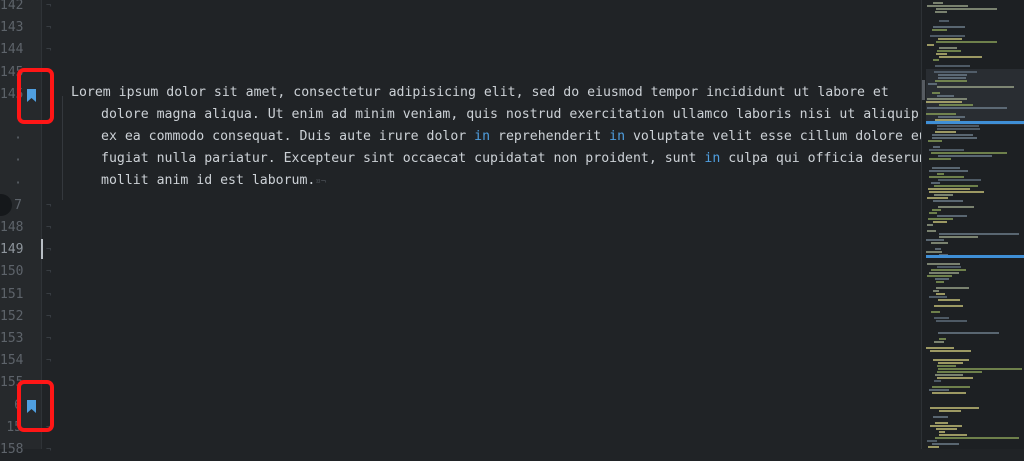  I want to click on minimap-divider, so click(921, 224).